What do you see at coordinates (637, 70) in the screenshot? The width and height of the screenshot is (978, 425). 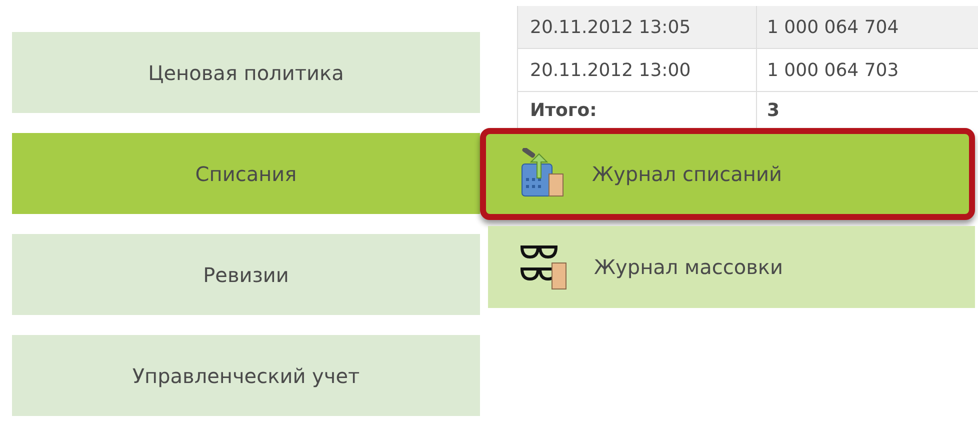 I see `table-cell: 20.11.2012 13:00` at bounding box center [637, 70].